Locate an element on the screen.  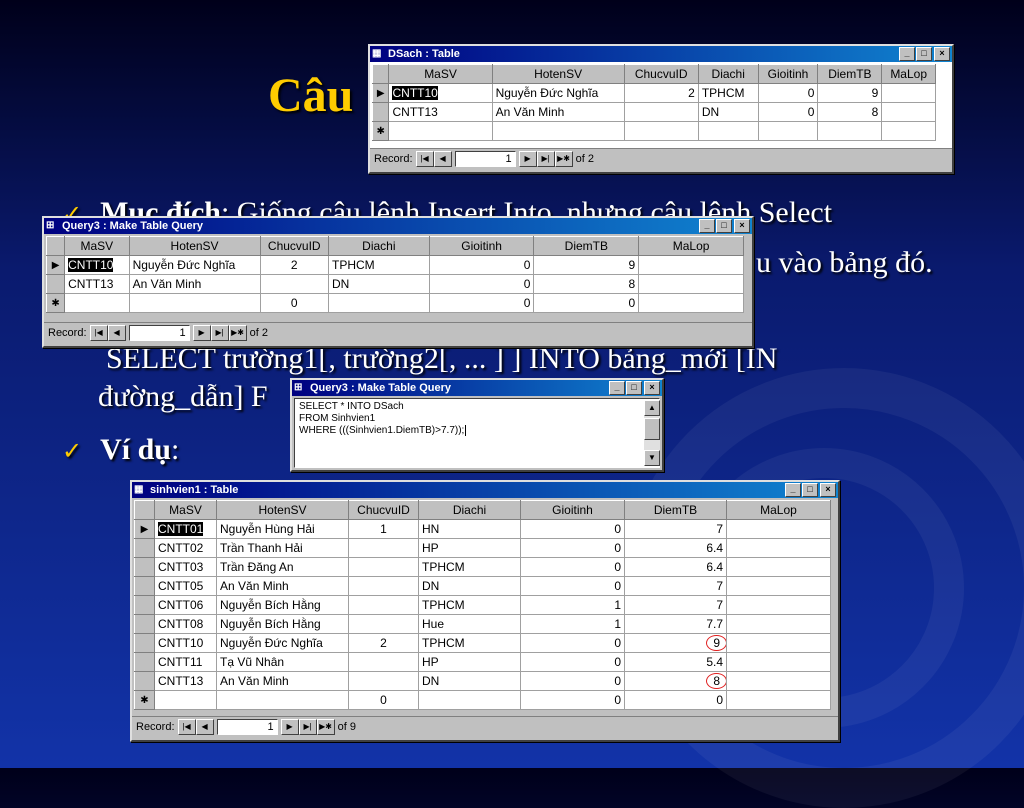
column-header: Diachi is located at coordinates (469, 510).